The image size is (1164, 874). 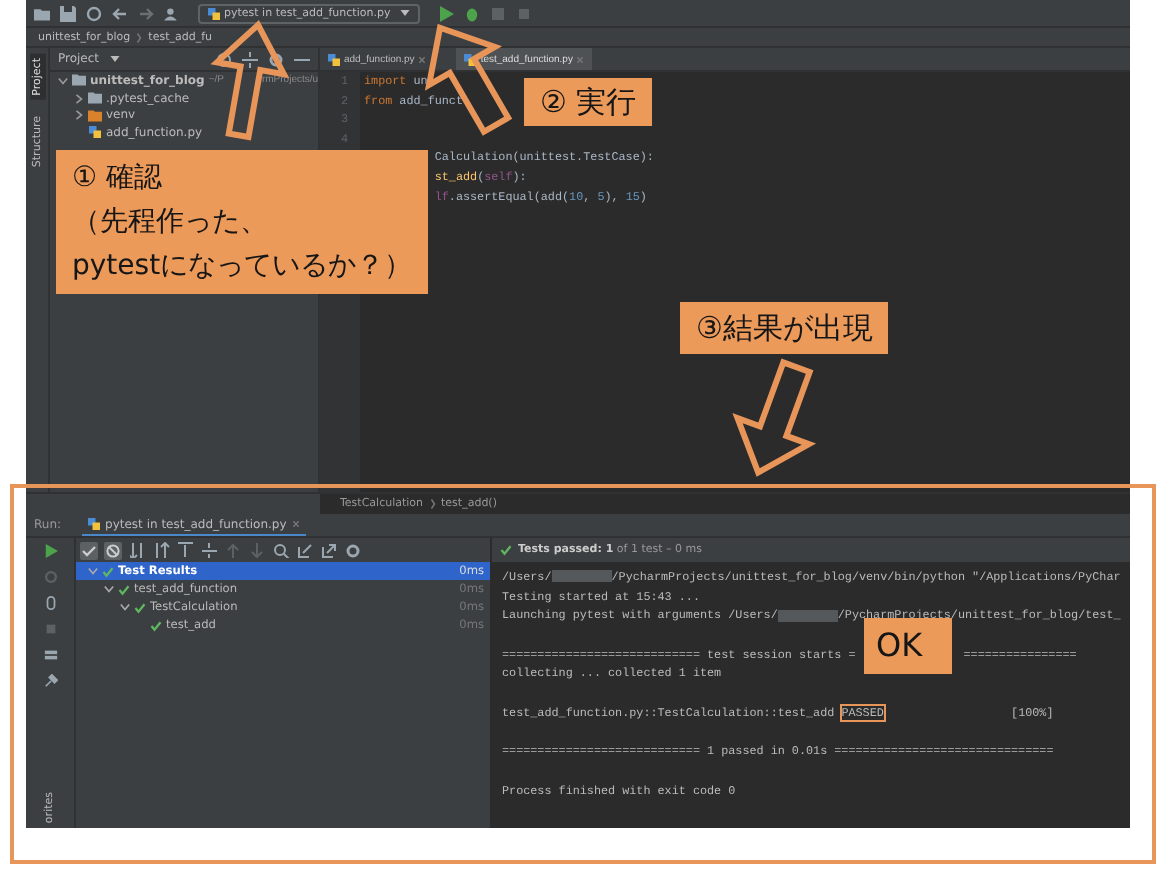 What do you see at coordinates (113, 550) in the screenshot?
I see `ignore-icon` at bounding box center [113, 550].